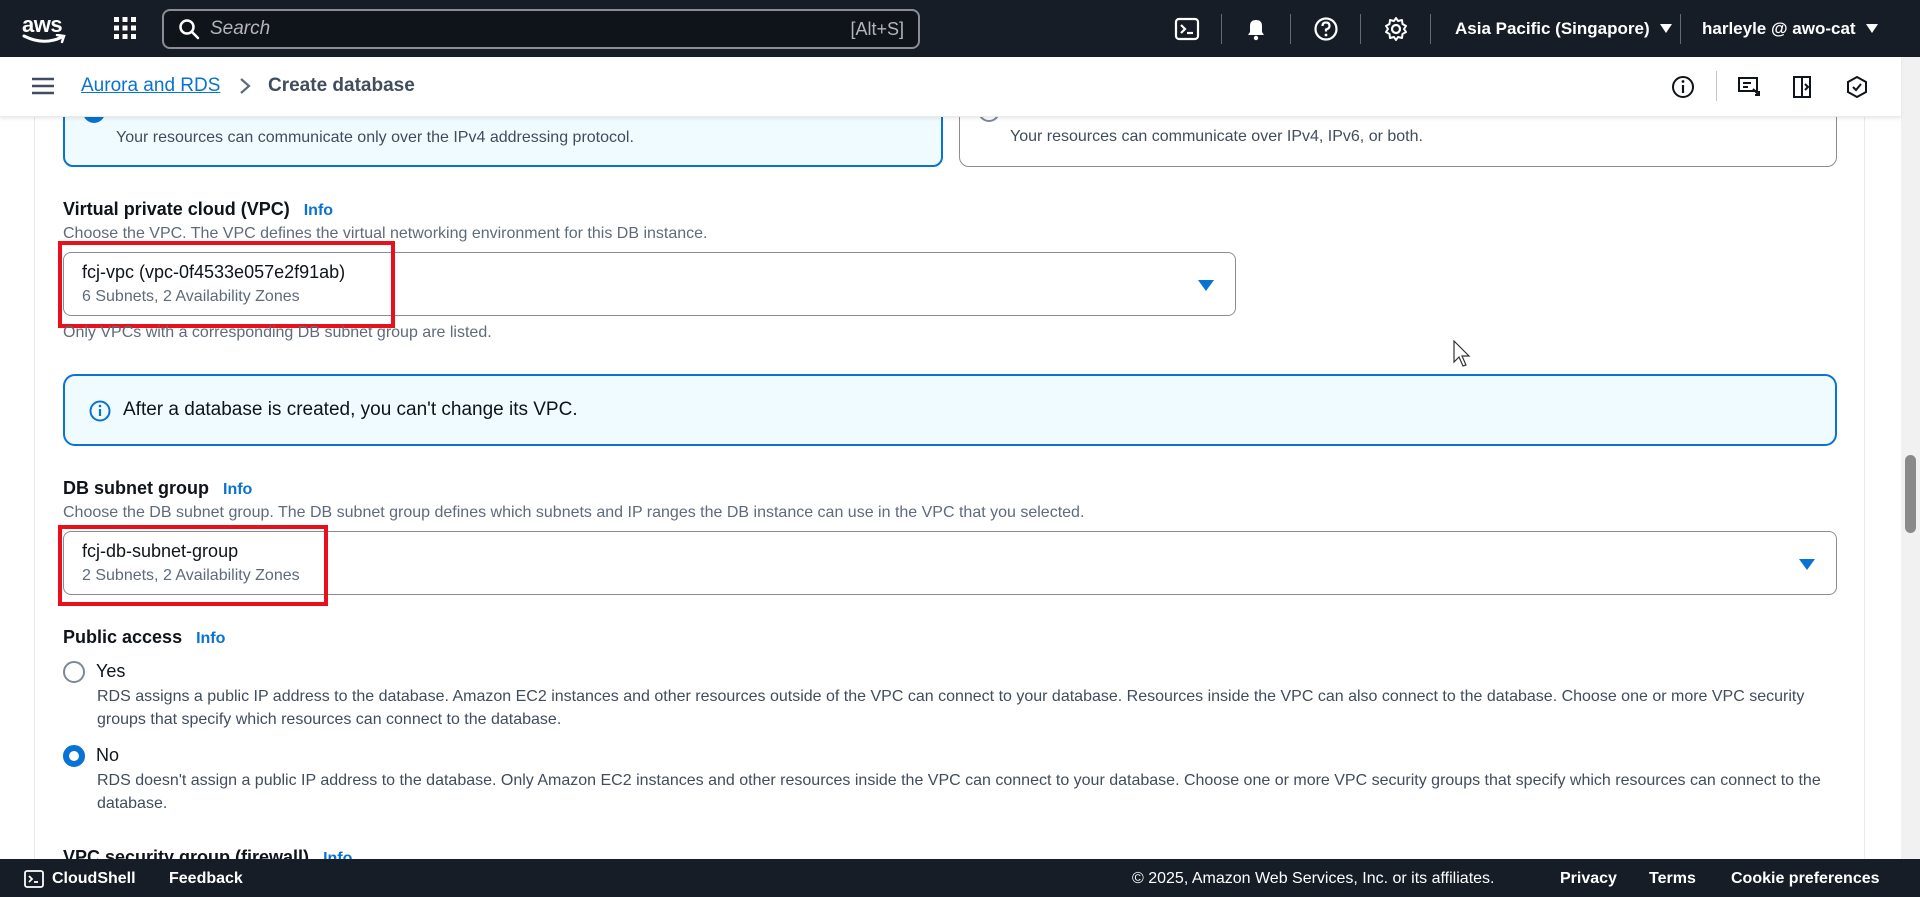 The height and width of the screenshot is (897, 1920). Describe the element at coordinates (74, 756) in the screenshot. I see `public-access-no-radio` at that location.